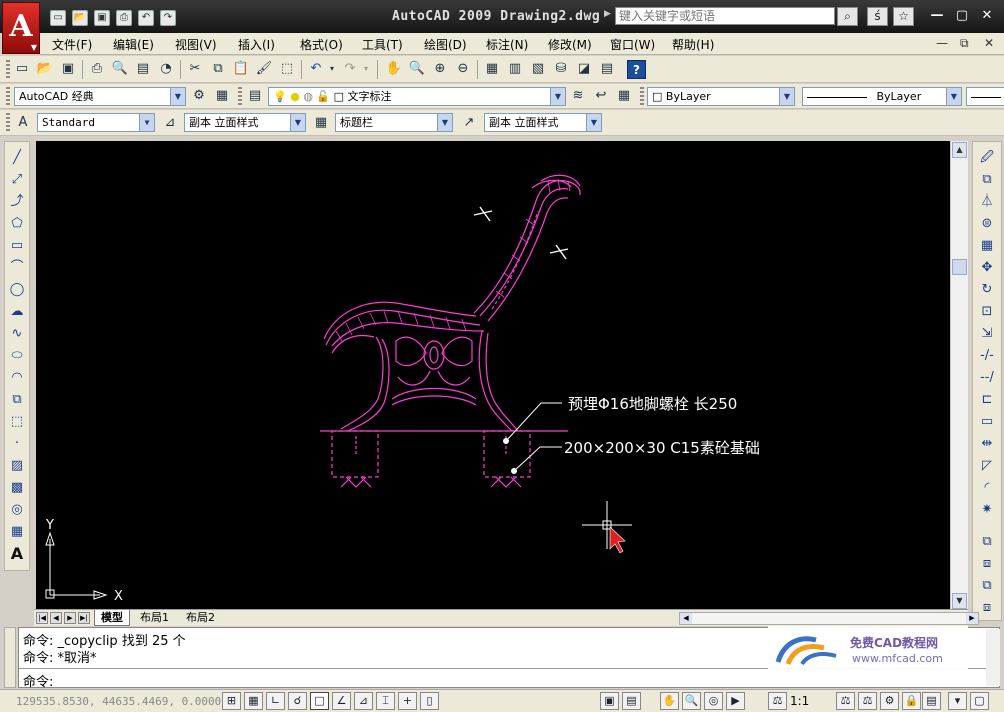 The image size is (1004, 712). I want to click on dimension-style-icon: ⊿, so click(170, 123).